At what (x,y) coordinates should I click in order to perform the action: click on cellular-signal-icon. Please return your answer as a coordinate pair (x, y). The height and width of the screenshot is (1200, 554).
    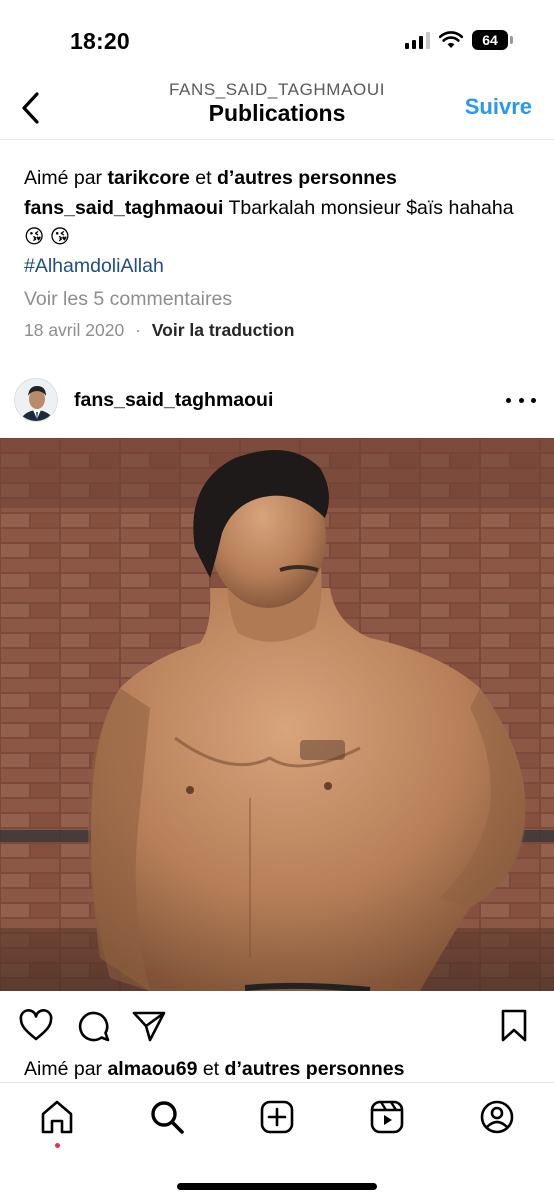
    Looking at the image, I should click on (417, 40).